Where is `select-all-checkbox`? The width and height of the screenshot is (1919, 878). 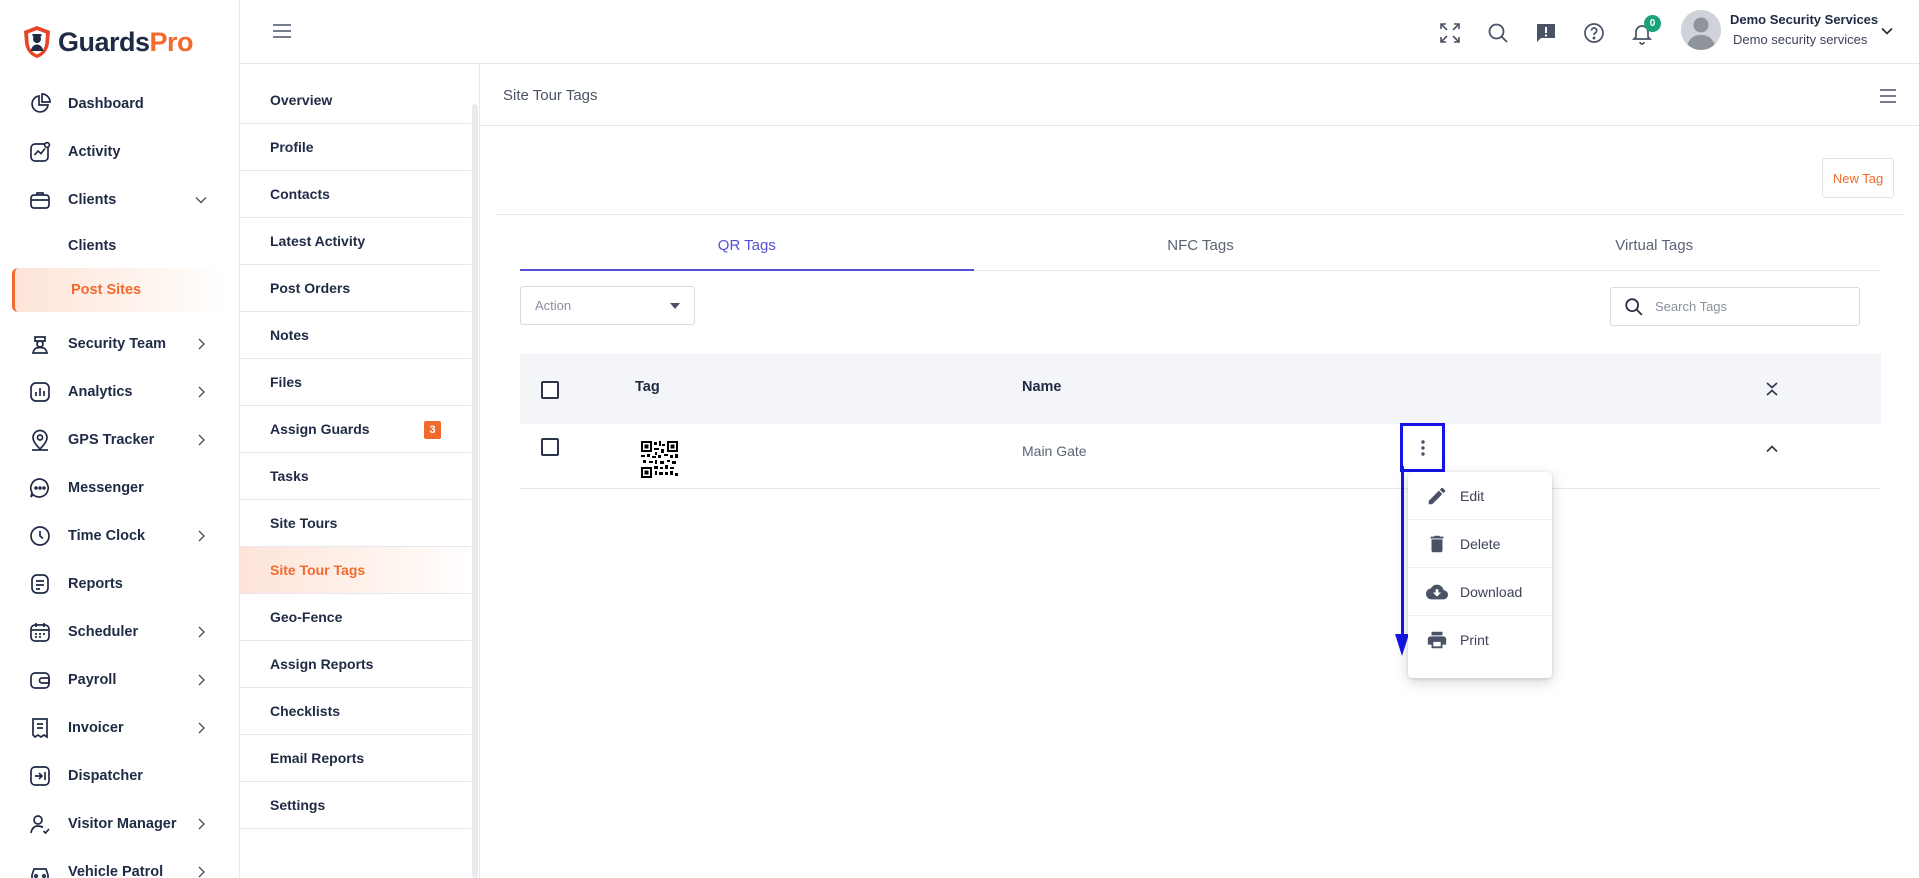
select-all-checkbox is located at coordinates (550, 390).